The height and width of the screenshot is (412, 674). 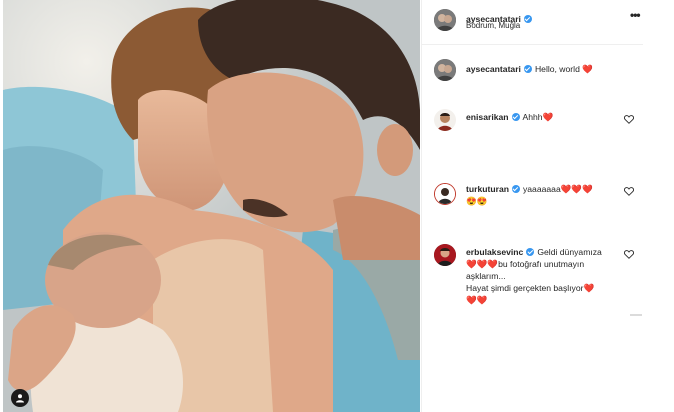 What do you see at coordinates (538, 117) in the screenshot?
I see `comment-text: Ahhh❤️` at bounding box center [538, 117].